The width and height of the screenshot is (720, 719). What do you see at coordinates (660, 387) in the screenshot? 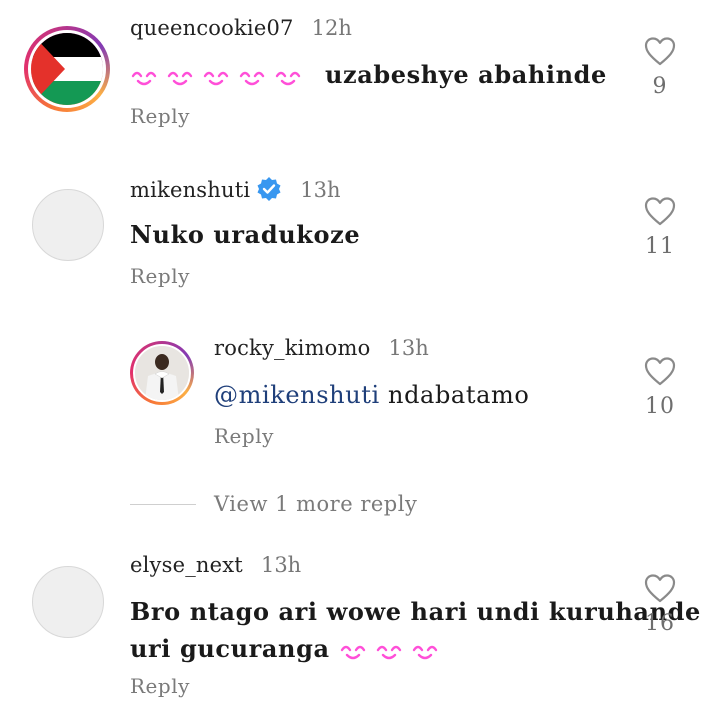
I see `like-control: 10` at bounding box center [660, 387].